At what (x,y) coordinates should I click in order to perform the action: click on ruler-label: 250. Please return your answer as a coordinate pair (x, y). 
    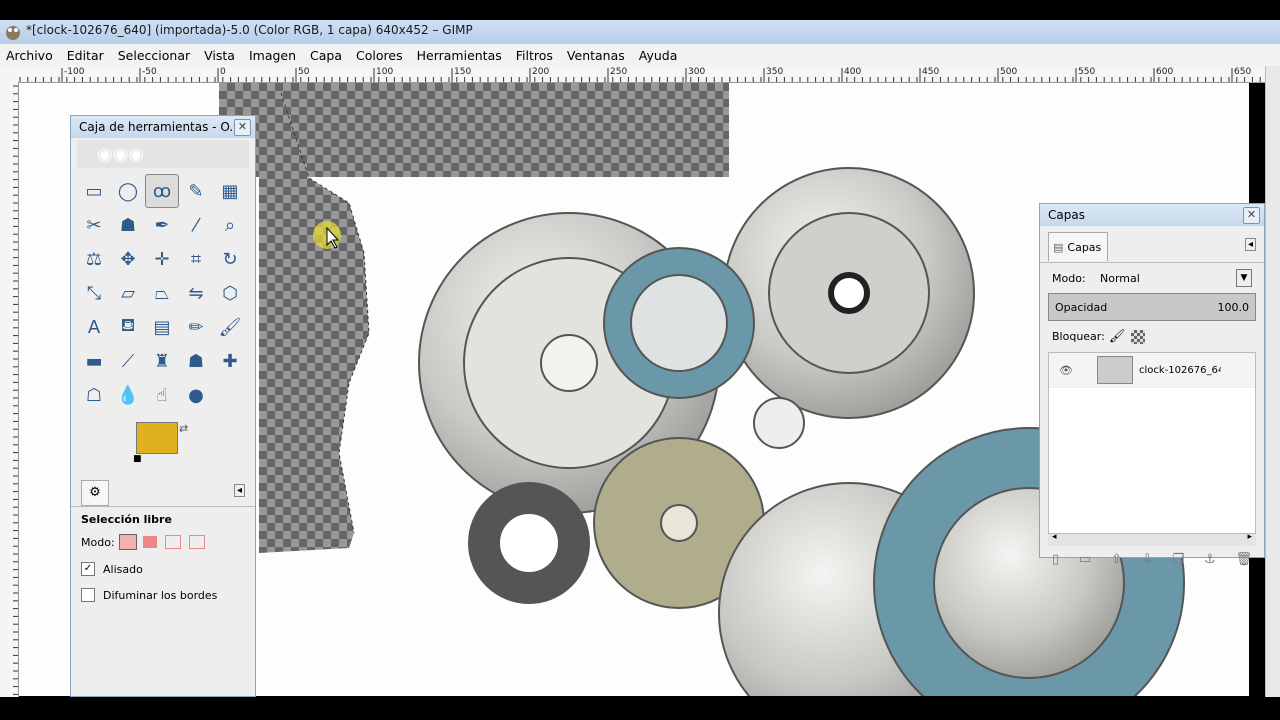
    Looking at the image, I should click on (619, 72).